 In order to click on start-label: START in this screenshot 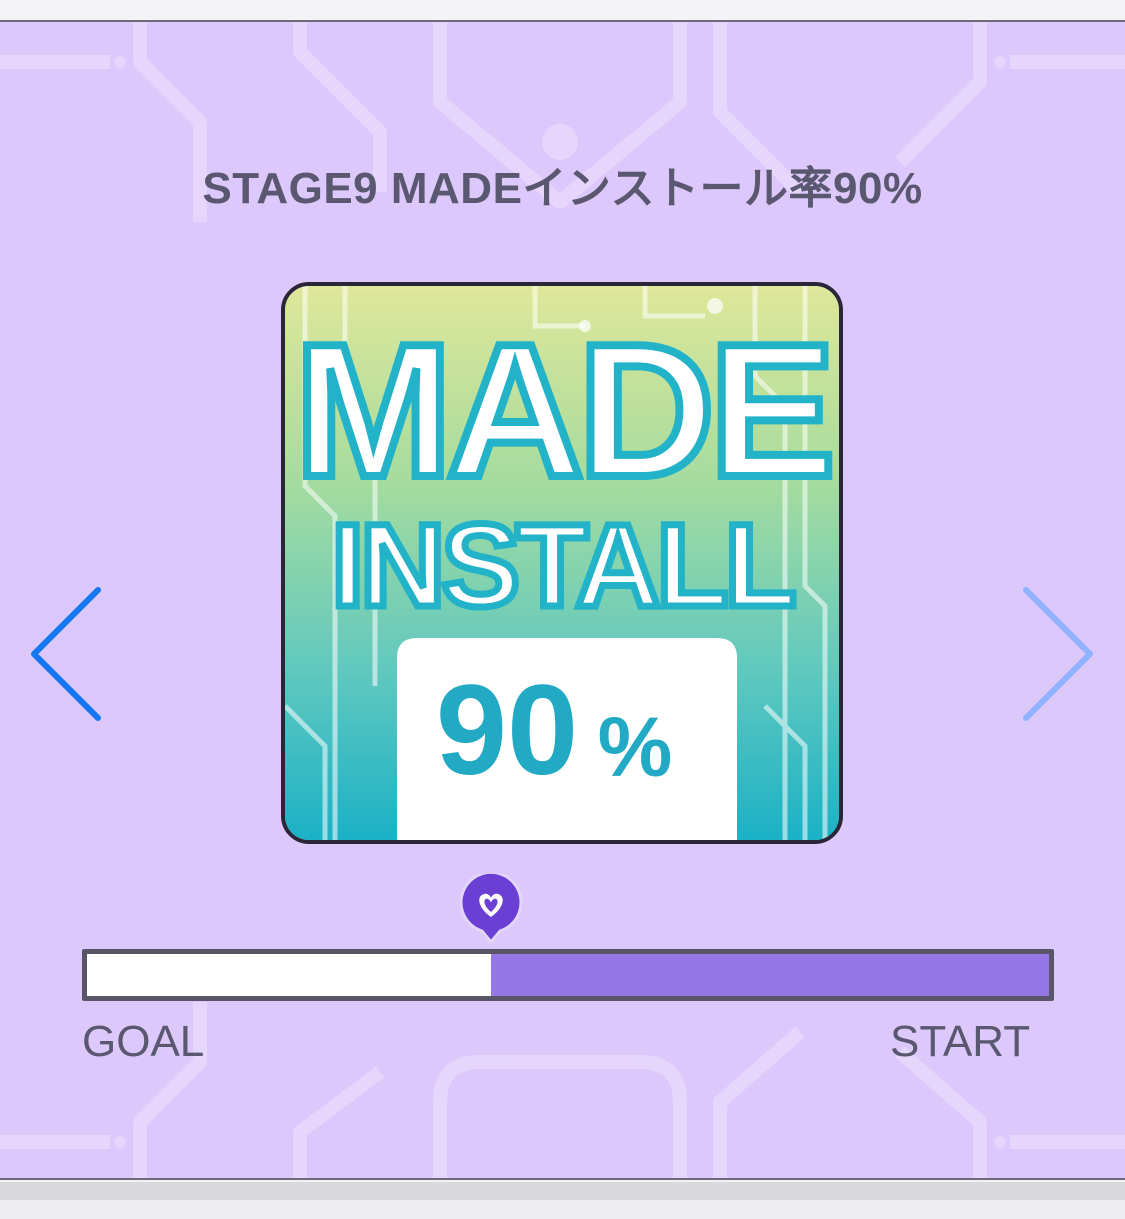, I will do `click(960, 1041)`.